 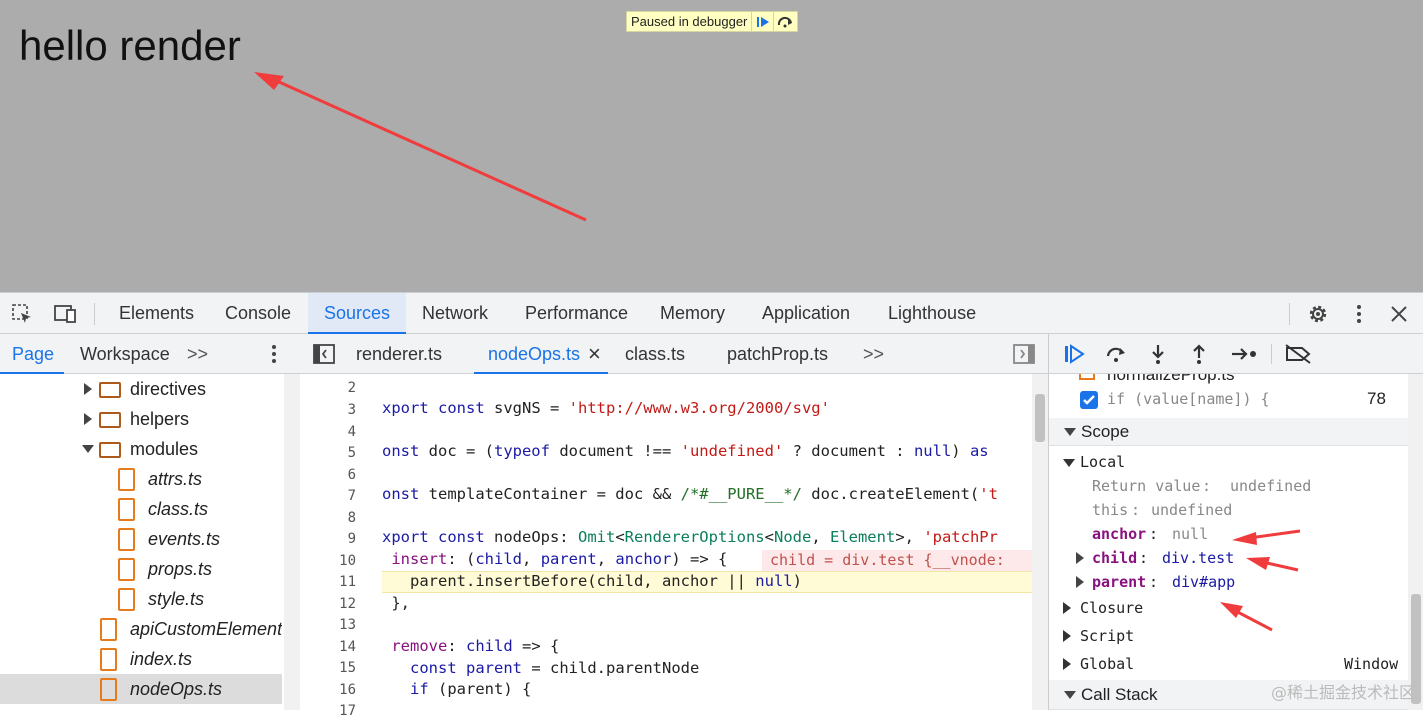 What do you see at coordinates (1229, 534) in the screenshot?
I see `scope-var-anchor: anchor : null` at bounding box center [1229, 534].